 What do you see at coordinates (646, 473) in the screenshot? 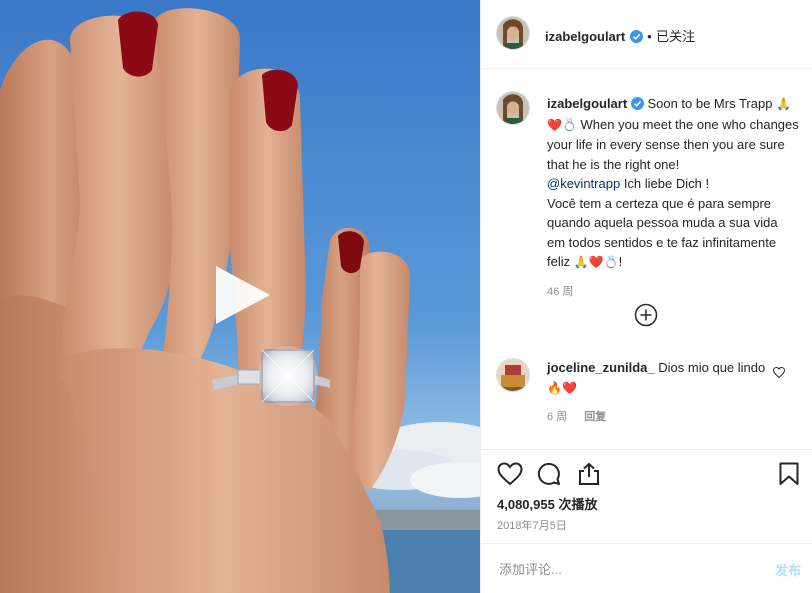
I see `action-bar` at bounding box center [646, 473].